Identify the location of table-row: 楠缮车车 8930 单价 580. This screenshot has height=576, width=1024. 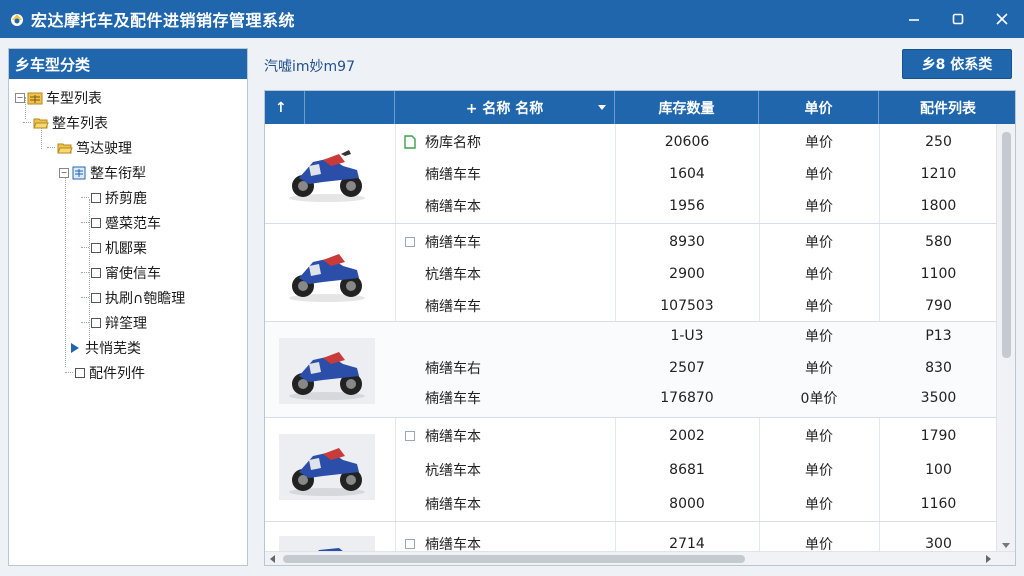
(631, 242).